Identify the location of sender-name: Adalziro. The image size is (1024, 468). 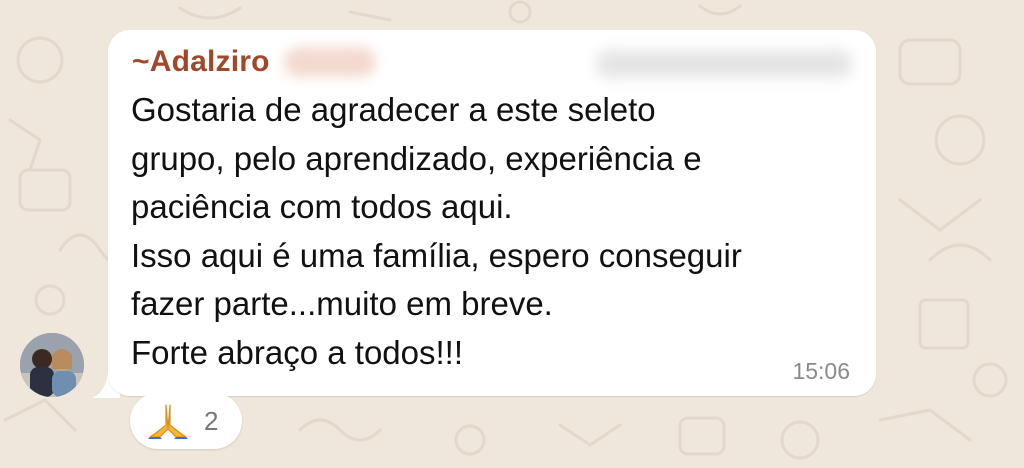
(210, 62).